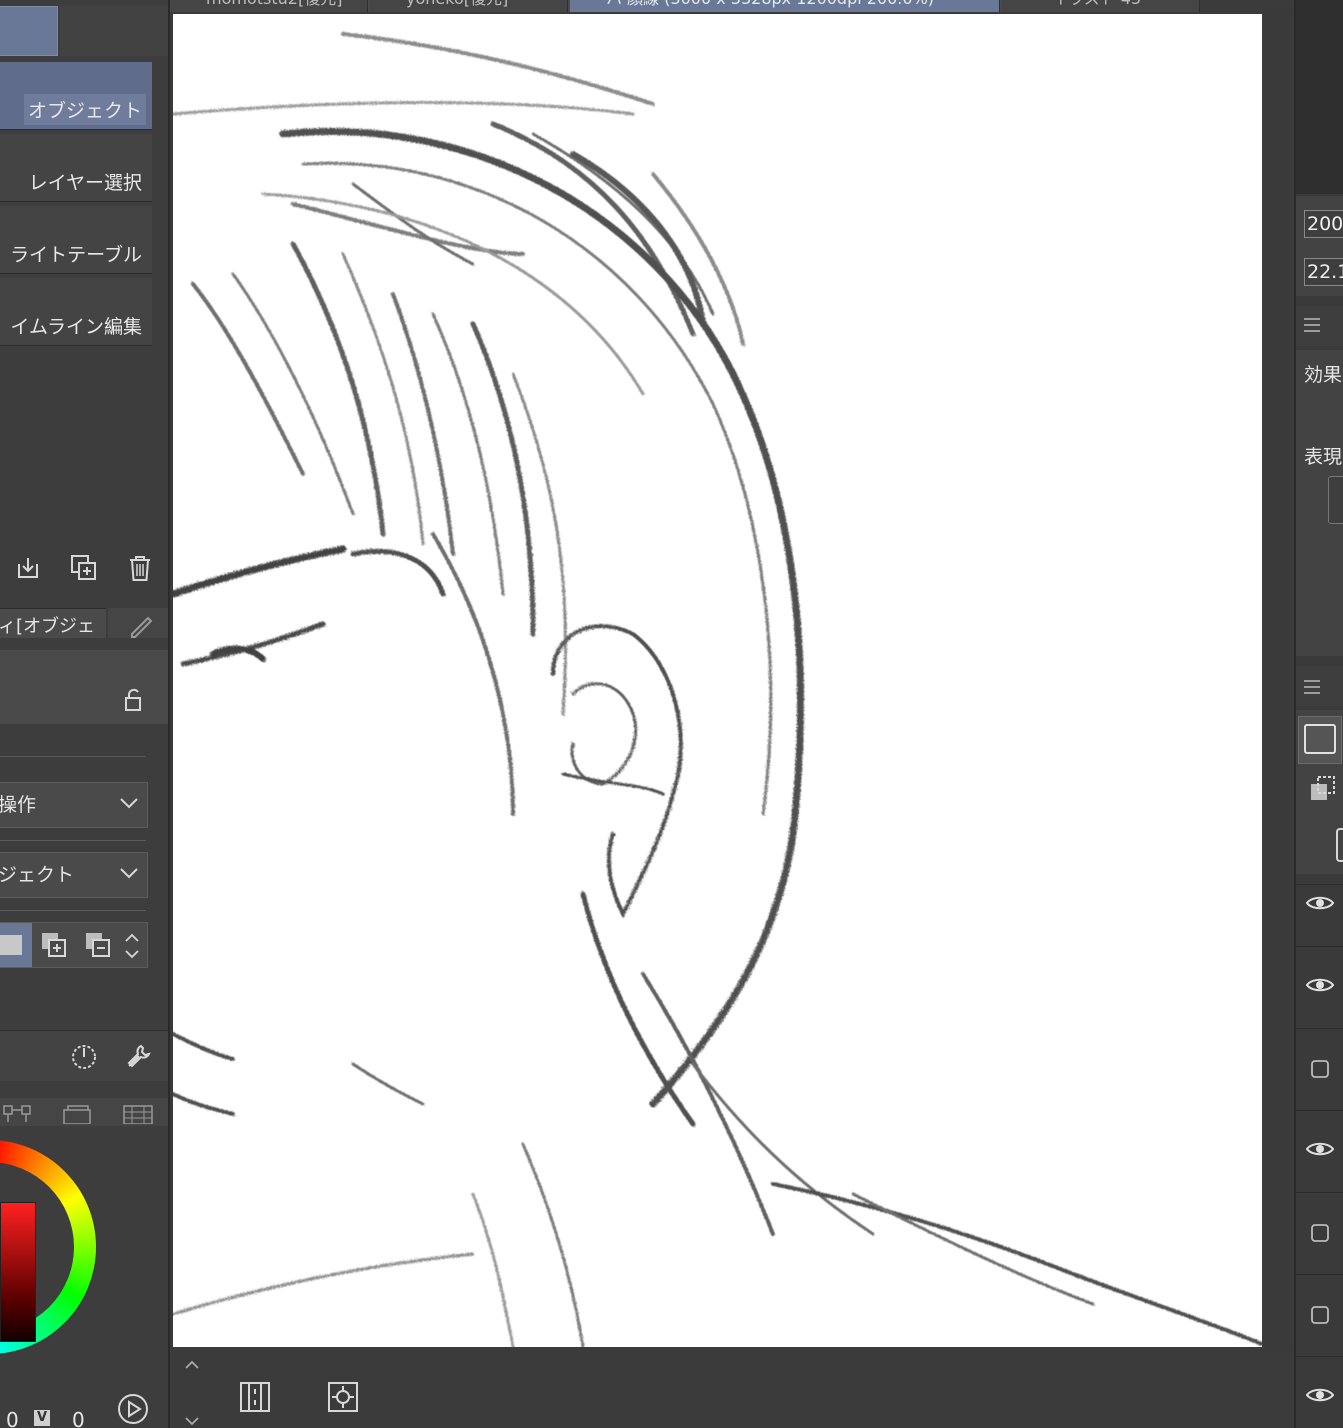 The width and height of the screenshot is (1343, 1428). Describe the element at coordinates (37, 875) in the screenshot. I see `object-dropdown-value: ジェクト` at that location.